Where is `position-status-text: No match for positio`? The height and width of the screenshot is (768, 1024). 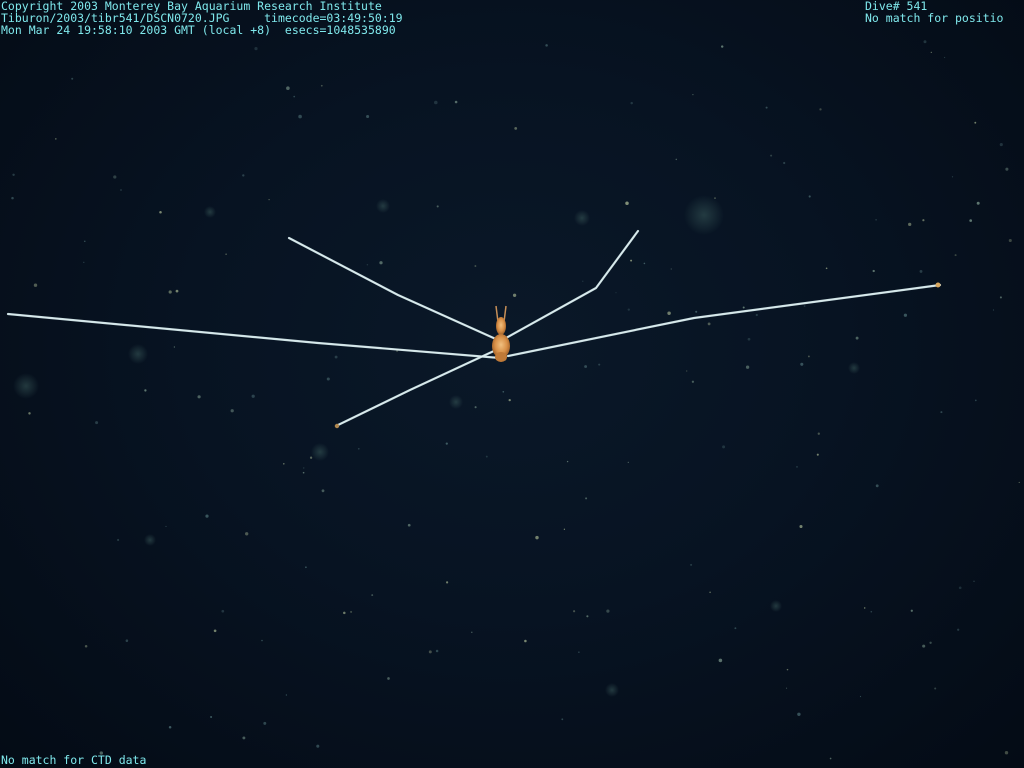
position-status-text: No match for positio is located at coordinates (934, 18).